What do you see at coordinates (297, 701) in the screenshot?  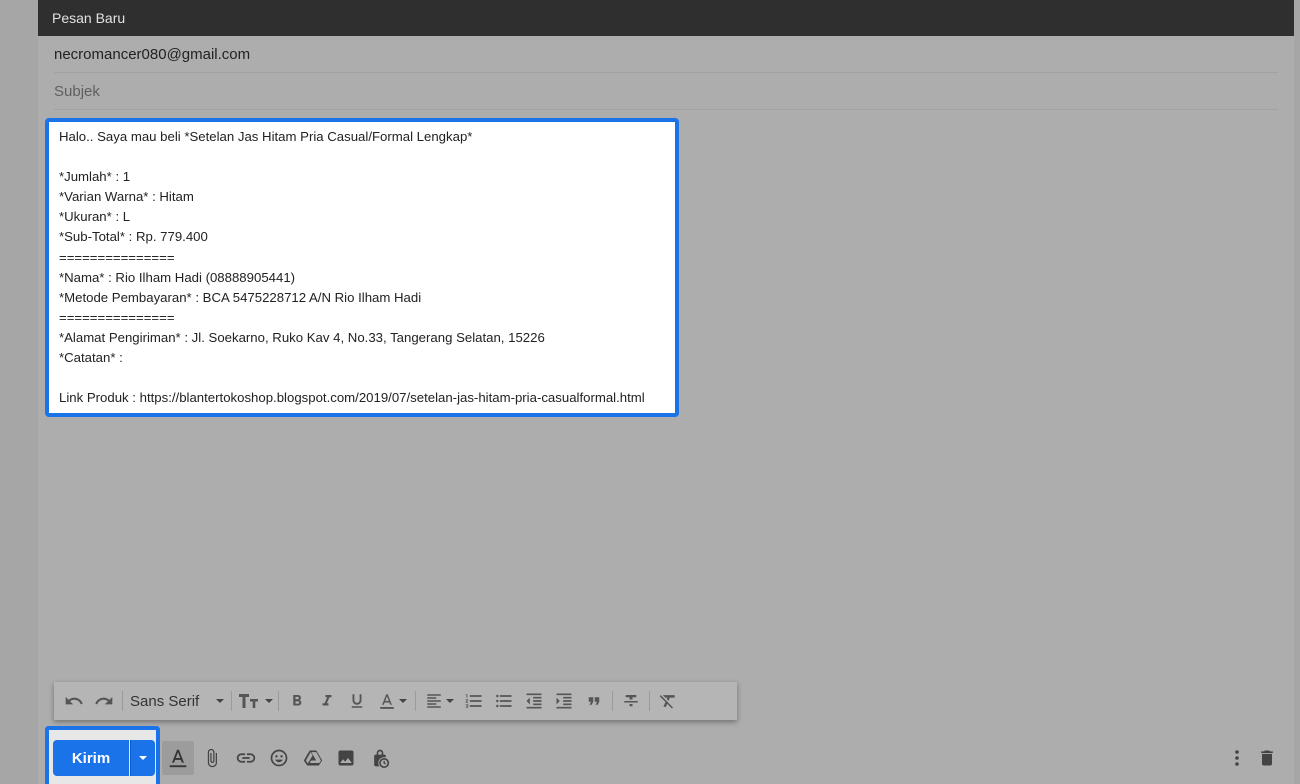 I see `bold-icon` at bounding box center [297, 701].